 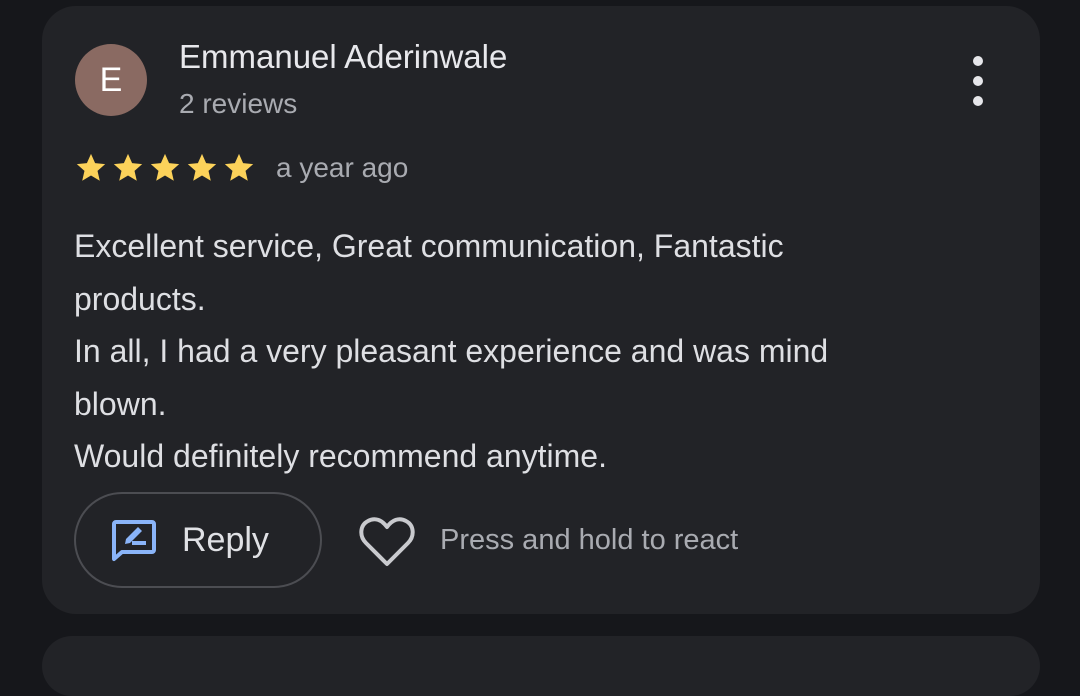 I want to click on rating-row: a year ago, so click(x=241, y=168).